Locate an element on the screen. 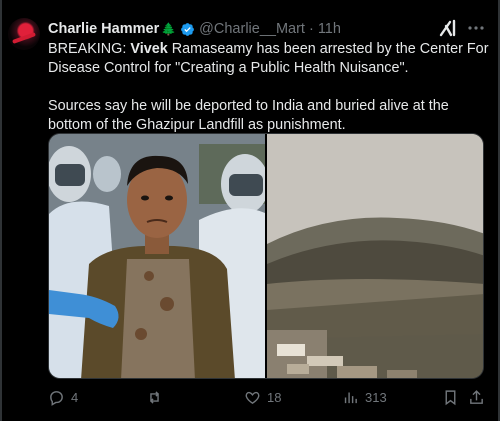 The width and height of the screenshot is (500, 421). text-bold-name: Vivek is located at coordinates (149, 49).